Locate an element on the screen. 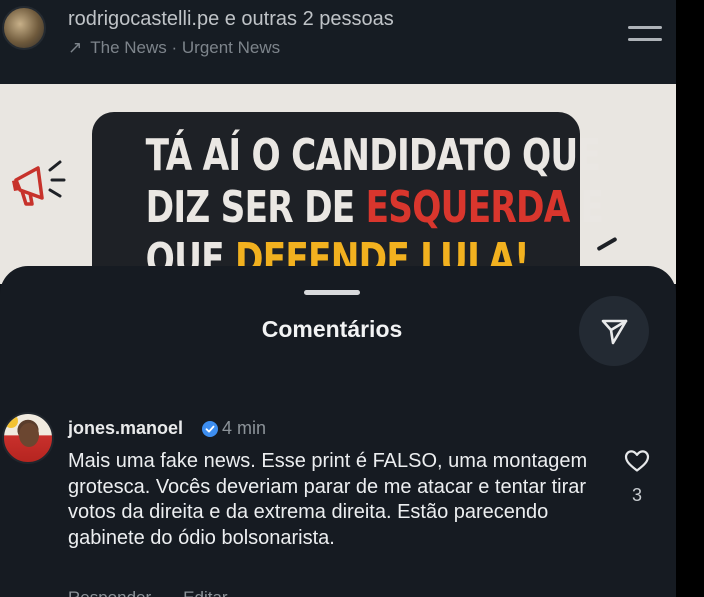 This screenshot has width=704, height=597. marker-stroke is located at coordinates (607, 244).